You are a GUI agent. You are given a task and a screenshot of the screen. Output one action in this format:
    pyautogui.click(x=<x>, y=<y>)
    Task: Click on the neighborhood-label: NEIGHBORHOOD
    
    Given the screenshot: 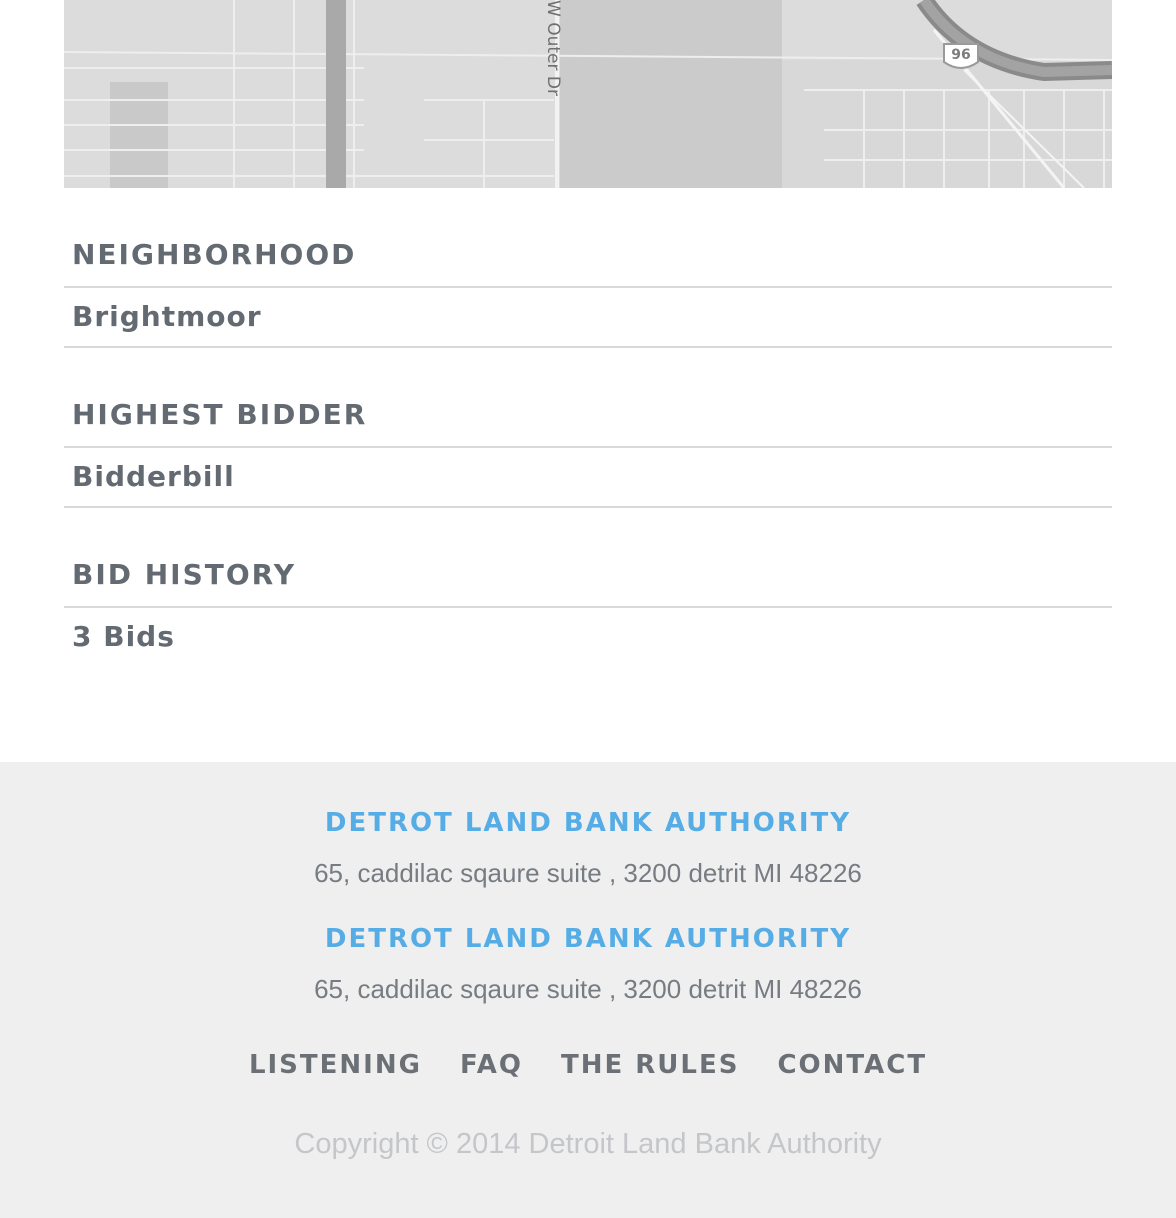 What is the action you would take?
    pyautogui.click(x=214, y=254)
    